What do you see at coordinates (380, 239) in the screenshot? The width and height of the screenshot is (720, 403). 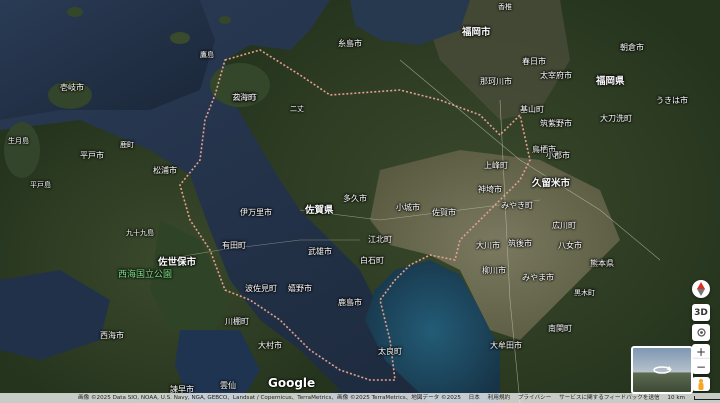 I see `place-label-kouhoku-town: 江北町` at bounding box center [380, 239].